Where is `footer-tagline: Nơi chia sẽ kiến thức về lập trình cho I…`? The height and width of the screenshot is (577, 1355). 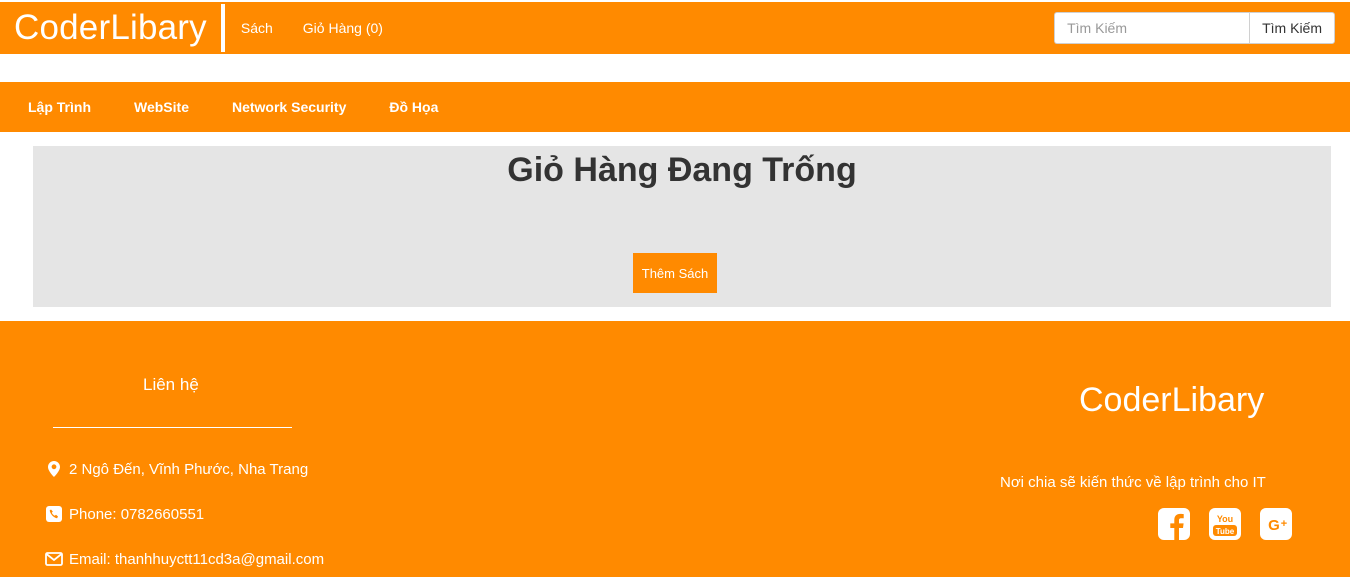
footer-tagline: Nơi chia sẽ kiến thức về lập trình cho I… is located at coordinates (1133, 482).